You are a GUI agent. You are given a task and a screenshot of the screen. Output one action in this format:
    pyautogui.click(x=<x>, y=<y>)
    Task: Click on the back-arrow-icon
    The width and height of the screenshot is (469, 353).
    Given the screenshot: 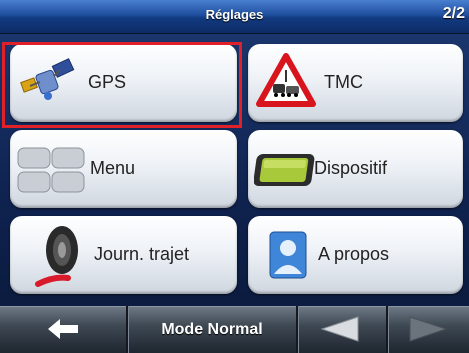 What is the action you would take?
    pyautogui.click(x=63, y=329)
    